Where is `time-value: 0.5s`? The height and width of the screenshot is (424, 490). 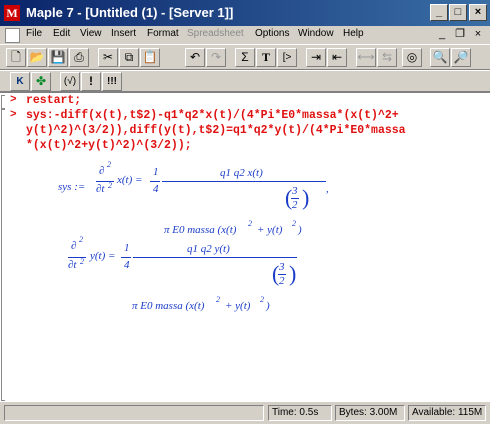
time-value: 0.5s is located at coordinates (309, 412).